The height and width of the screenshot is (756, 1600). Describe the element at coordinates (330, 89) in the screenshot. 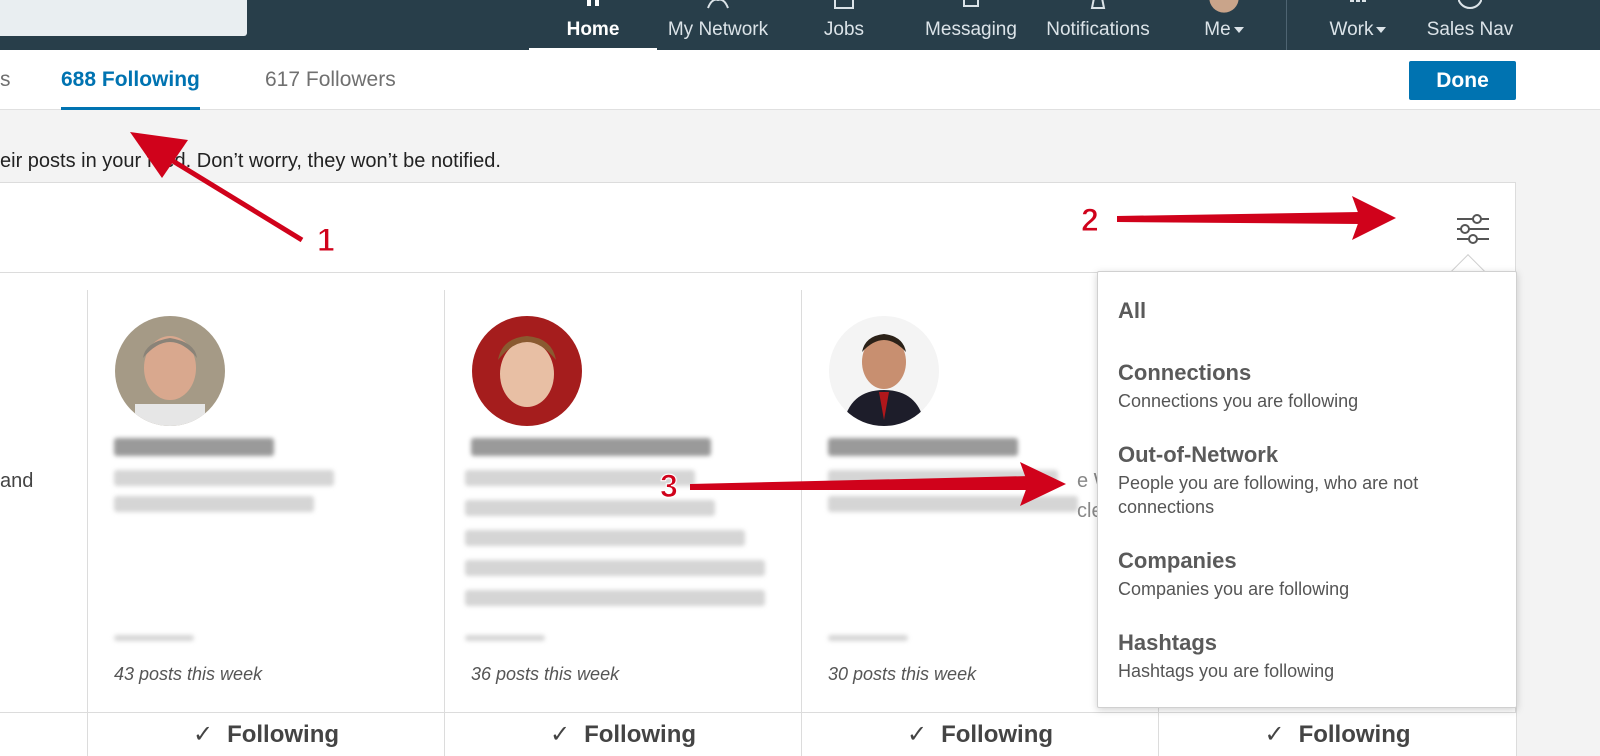

I see `tab-followers: 617 Followers` at that location.